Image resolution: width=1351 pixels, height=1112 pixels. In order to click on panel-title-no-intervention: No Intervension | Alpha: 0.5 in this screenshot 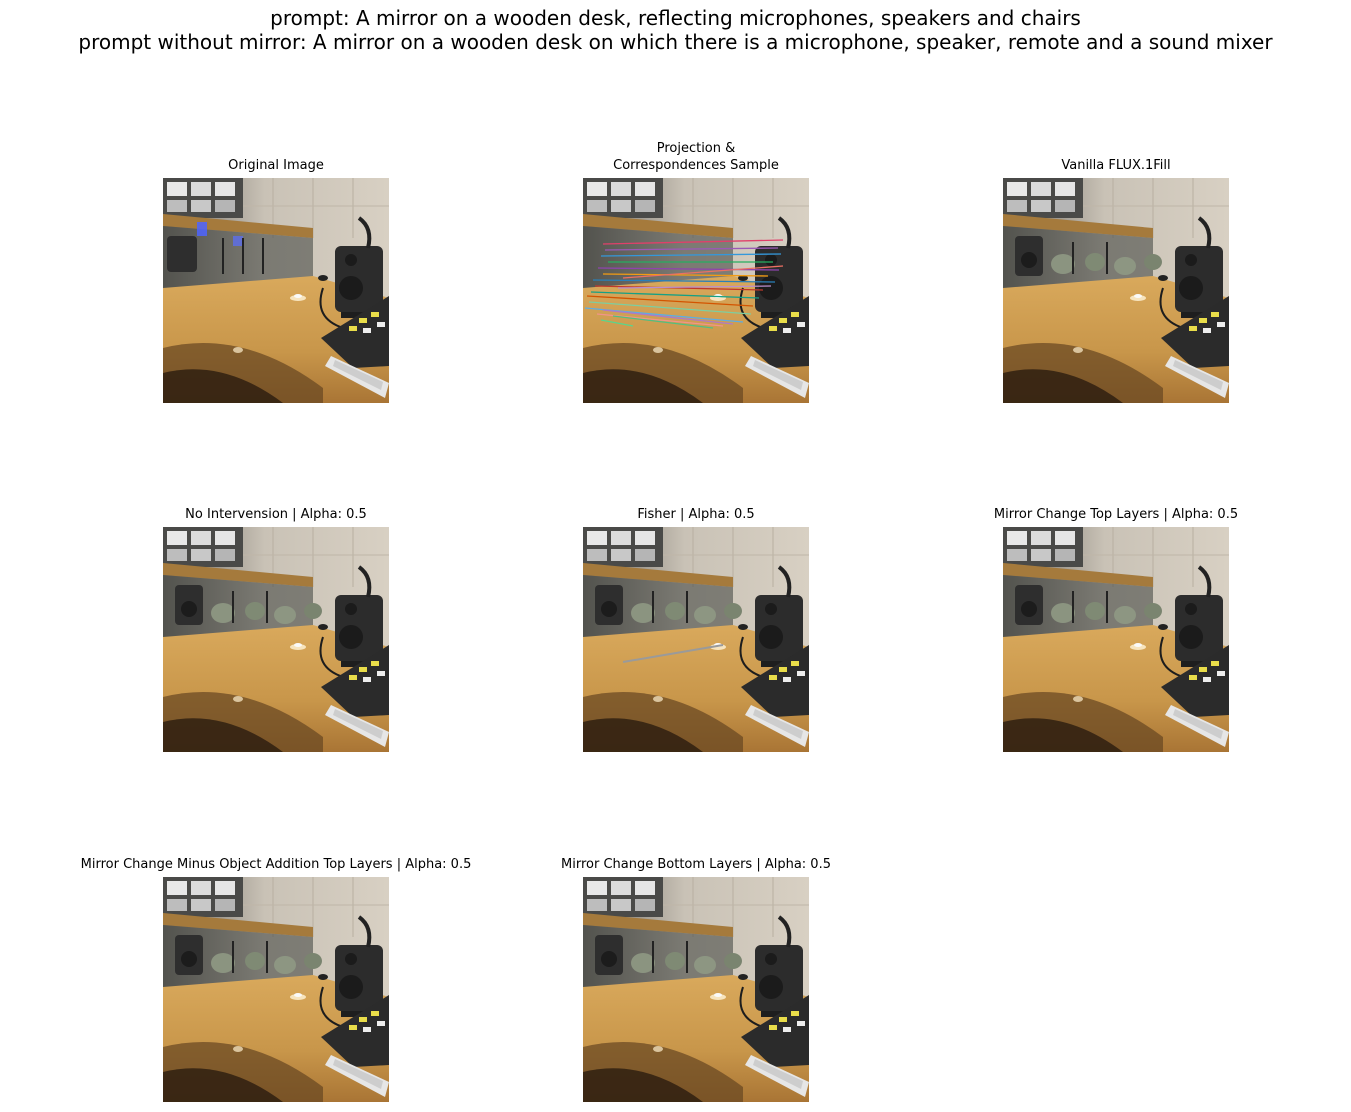, I will do `click(276, 514)`.